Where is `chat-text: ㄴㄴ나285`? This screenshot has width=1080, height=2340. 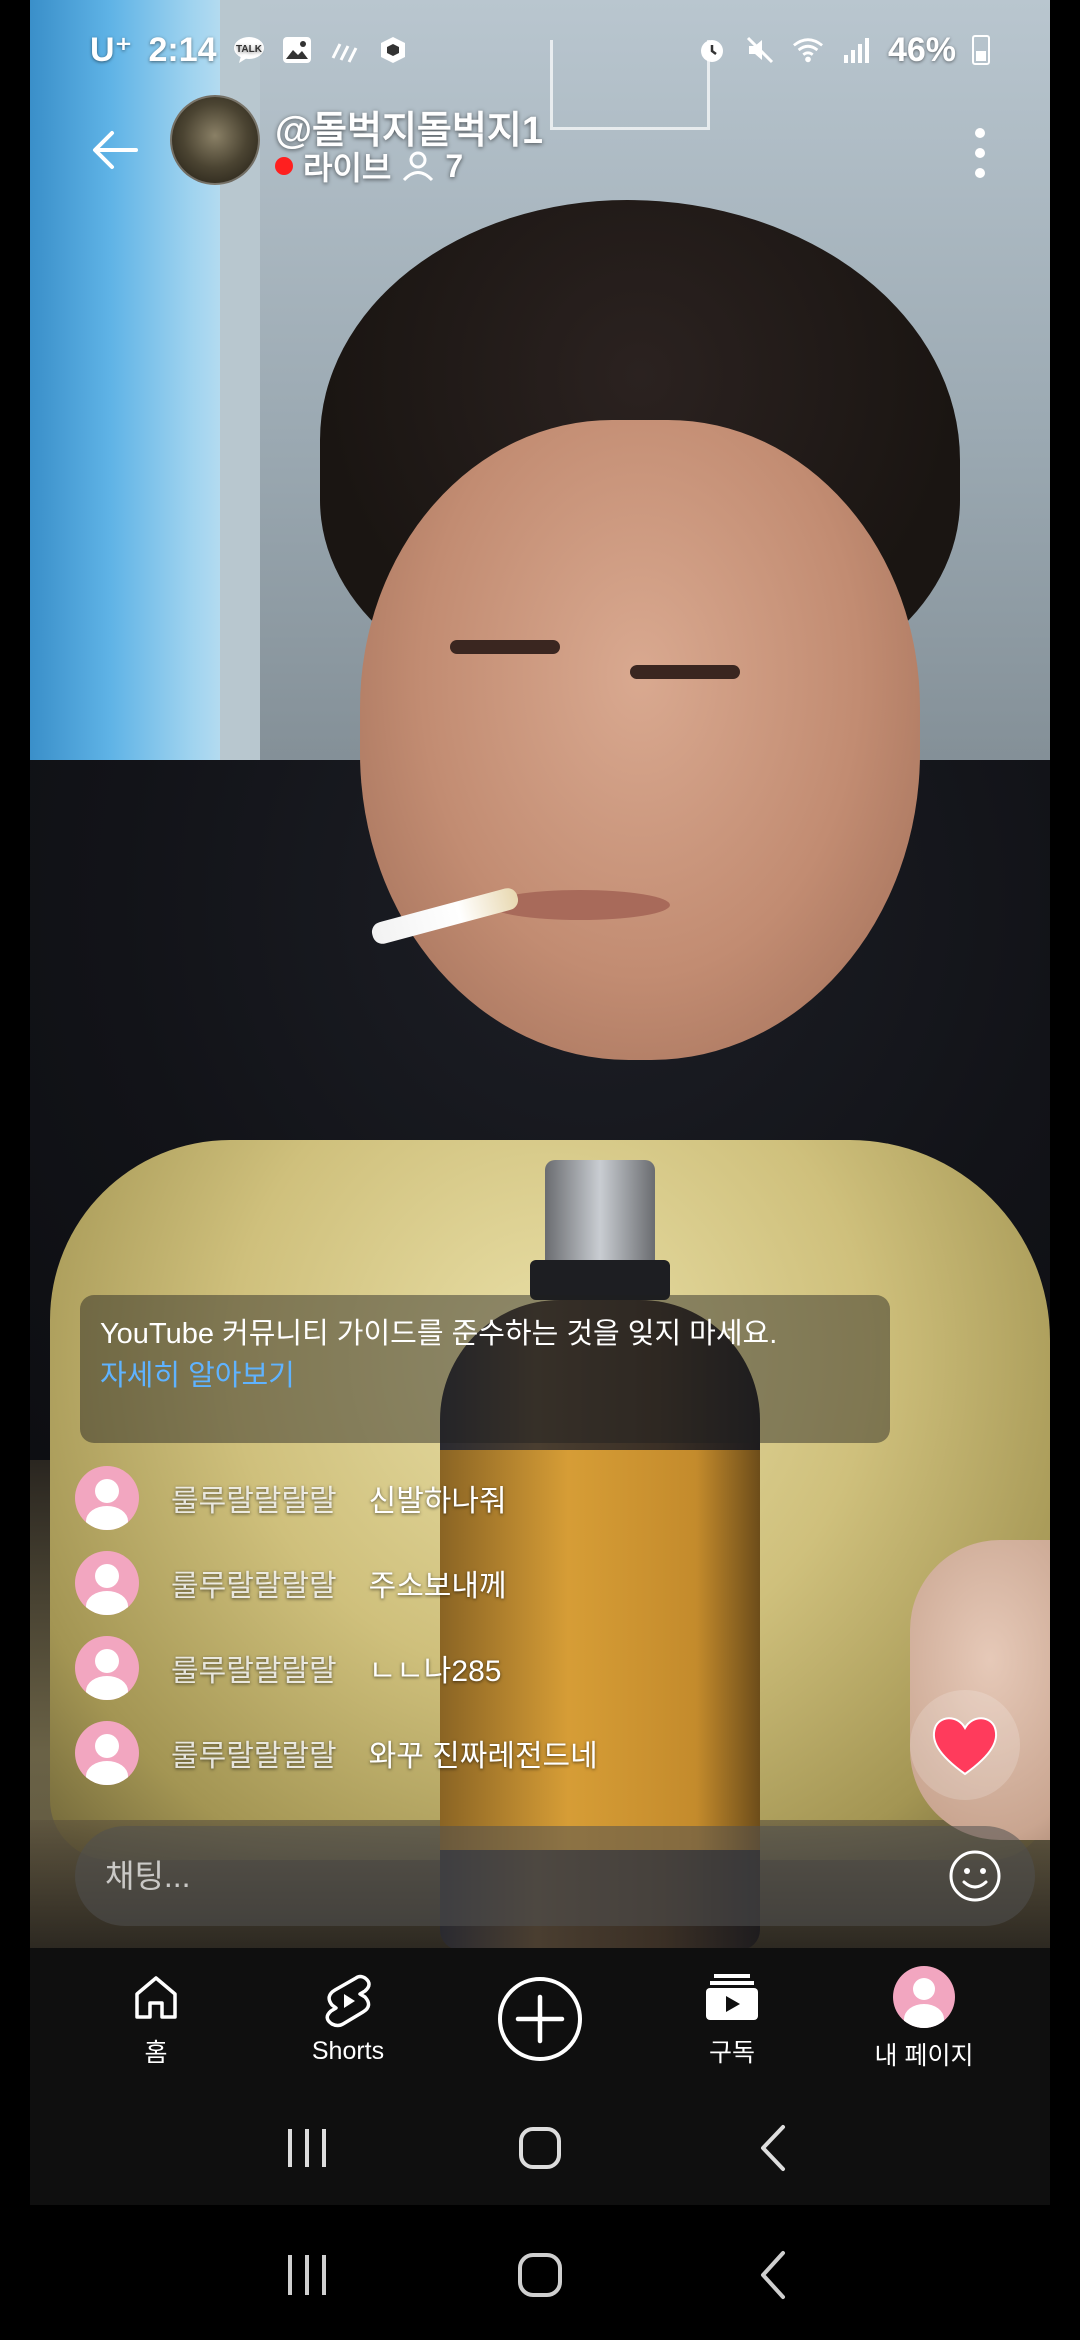
chat-text: ㄴㄴ나285 is located at coordinates (435, 1671).